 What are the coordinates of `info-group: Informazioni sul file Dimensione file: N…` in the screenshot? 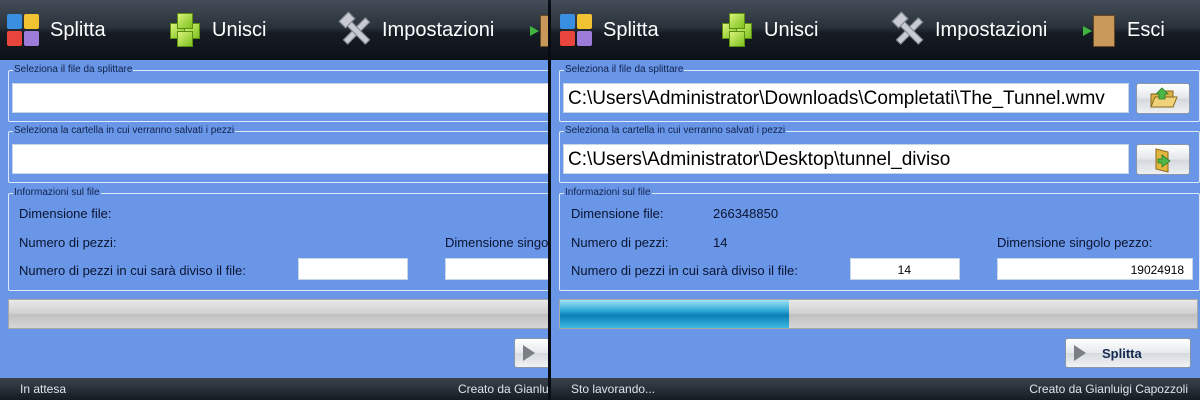 It's located at (278, 239).